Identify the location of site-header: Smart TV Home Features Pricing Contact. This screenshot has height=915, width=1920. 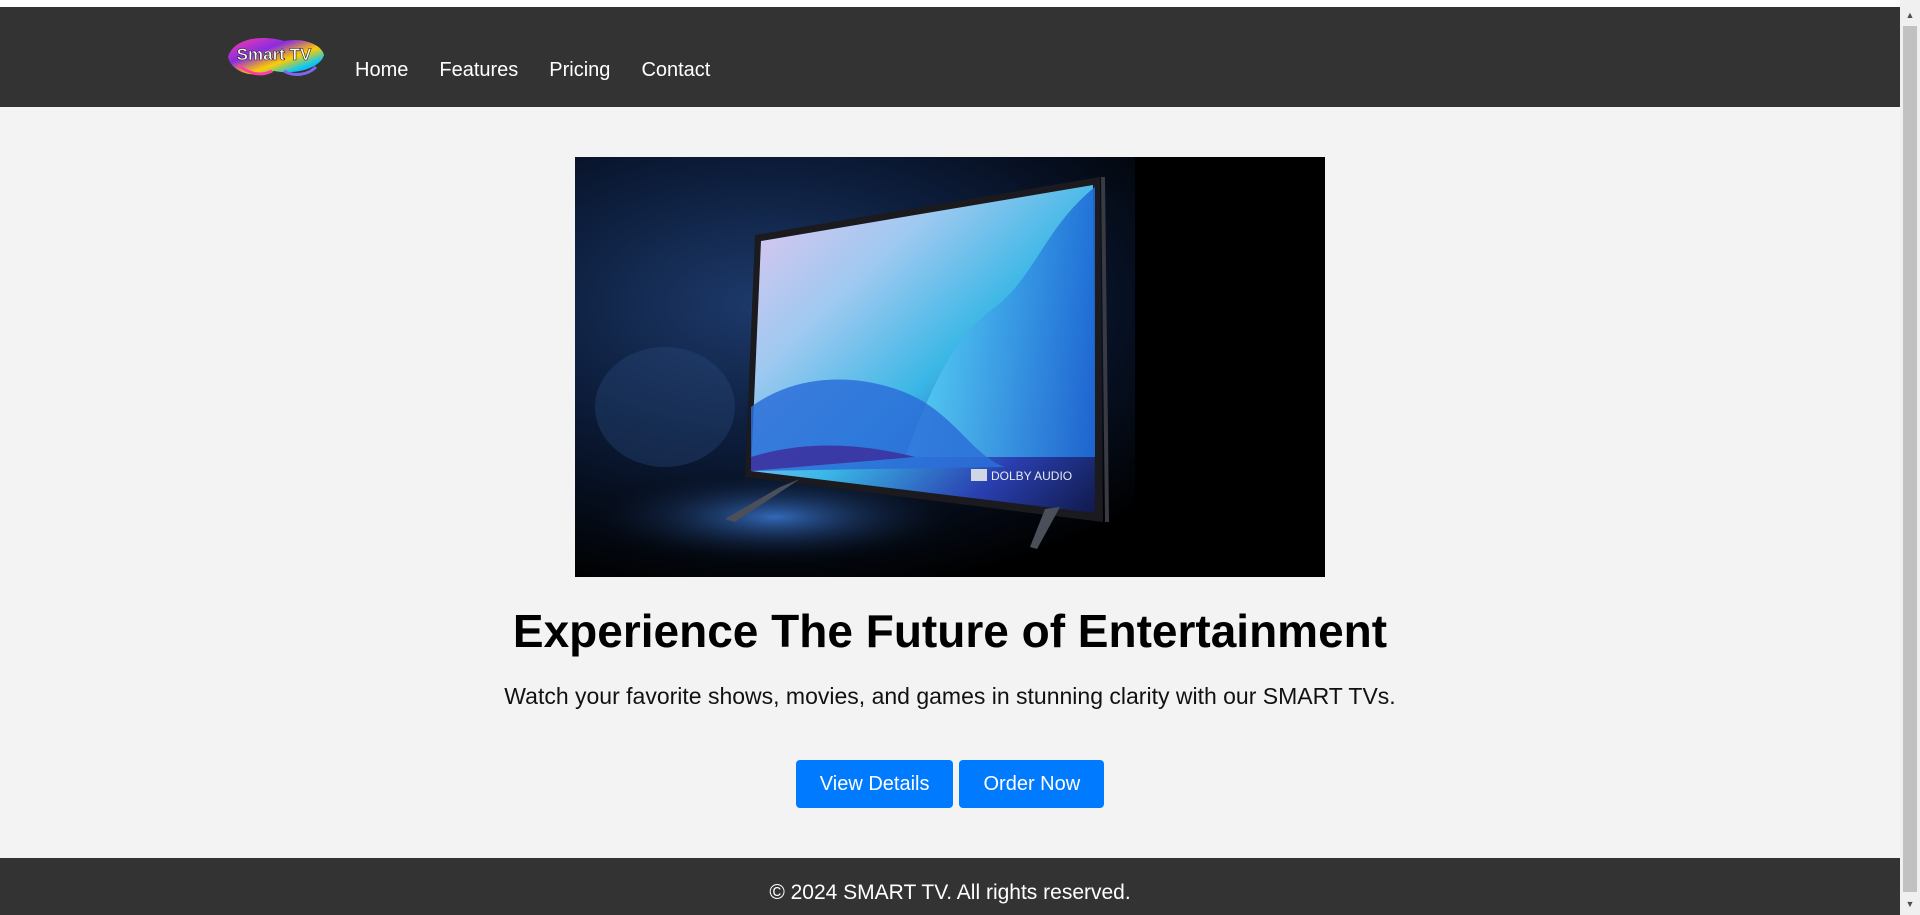
(950, 57).